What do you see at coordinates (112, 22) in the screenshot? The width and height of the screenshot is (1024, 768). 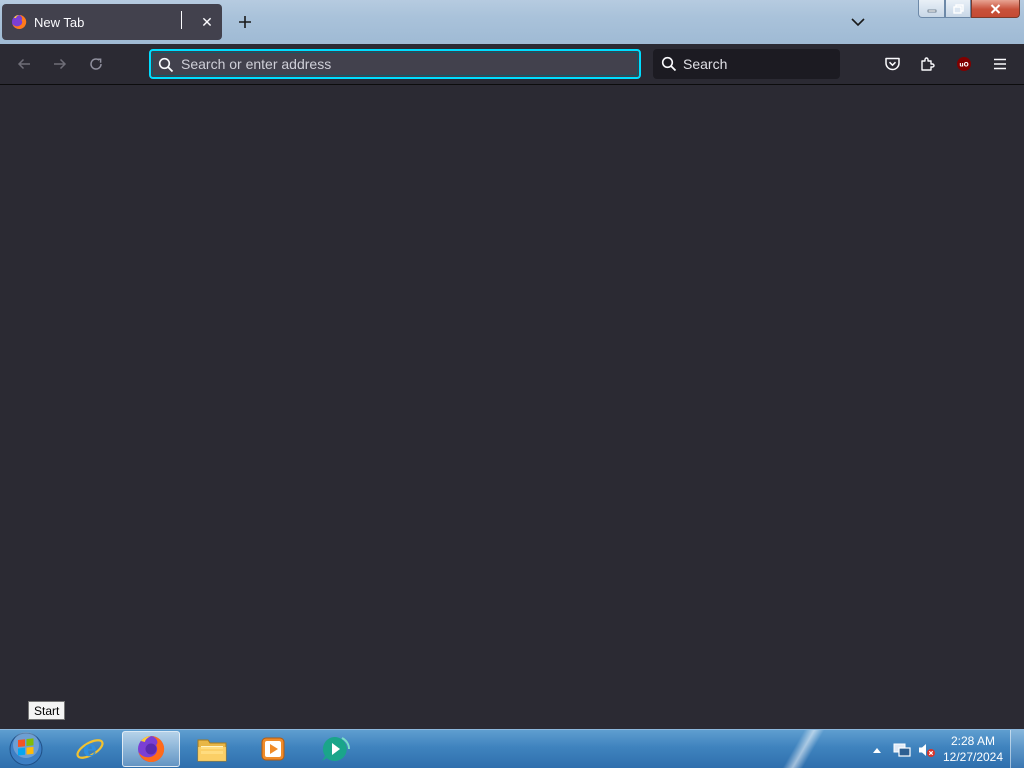 I see `tab-new-tab: New Tab ✕` at bounding box center [112, 22].